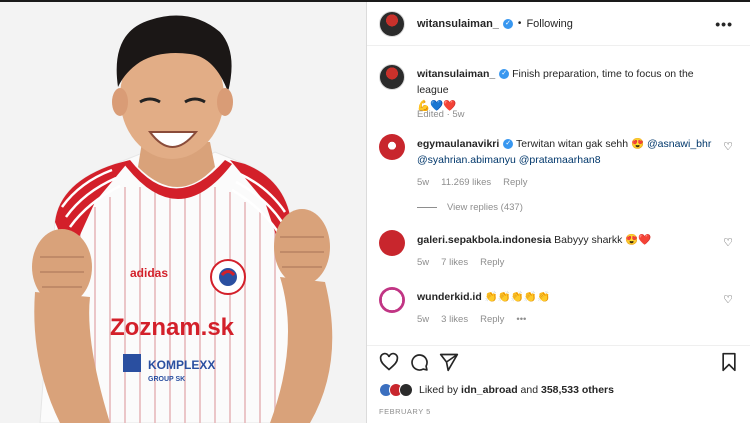  I want to click on mention-link: @pratamaarhan8, so click(560, 160).